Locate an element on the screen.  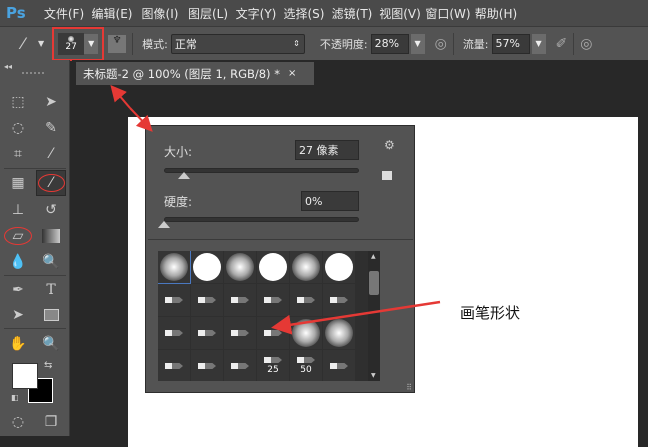
arrow-to-brush-shape is located at coordinates (356, 317).